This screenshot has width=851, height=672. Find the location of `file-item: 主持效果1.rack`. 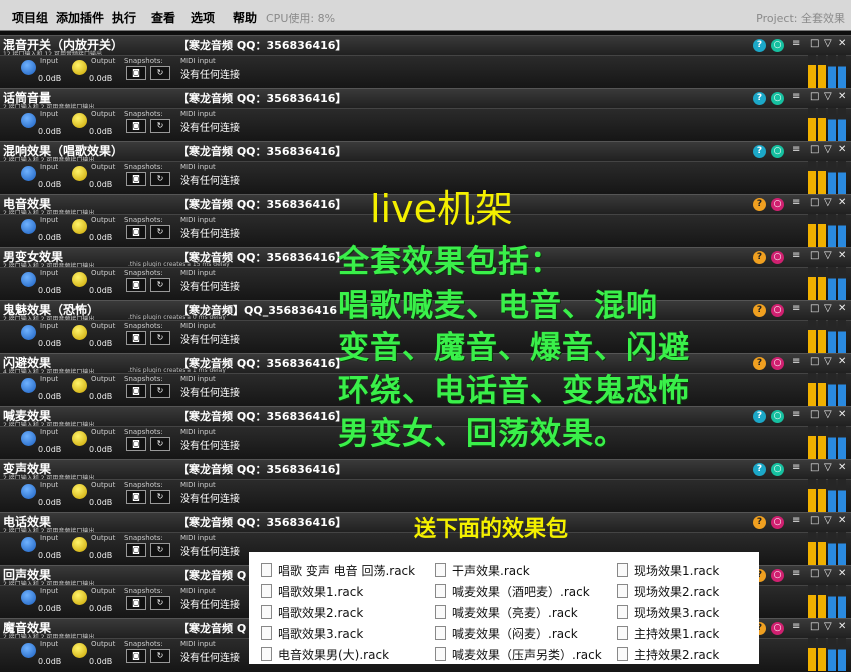

file-item: 主持效果1.rack is located at coordinates (668, 633).